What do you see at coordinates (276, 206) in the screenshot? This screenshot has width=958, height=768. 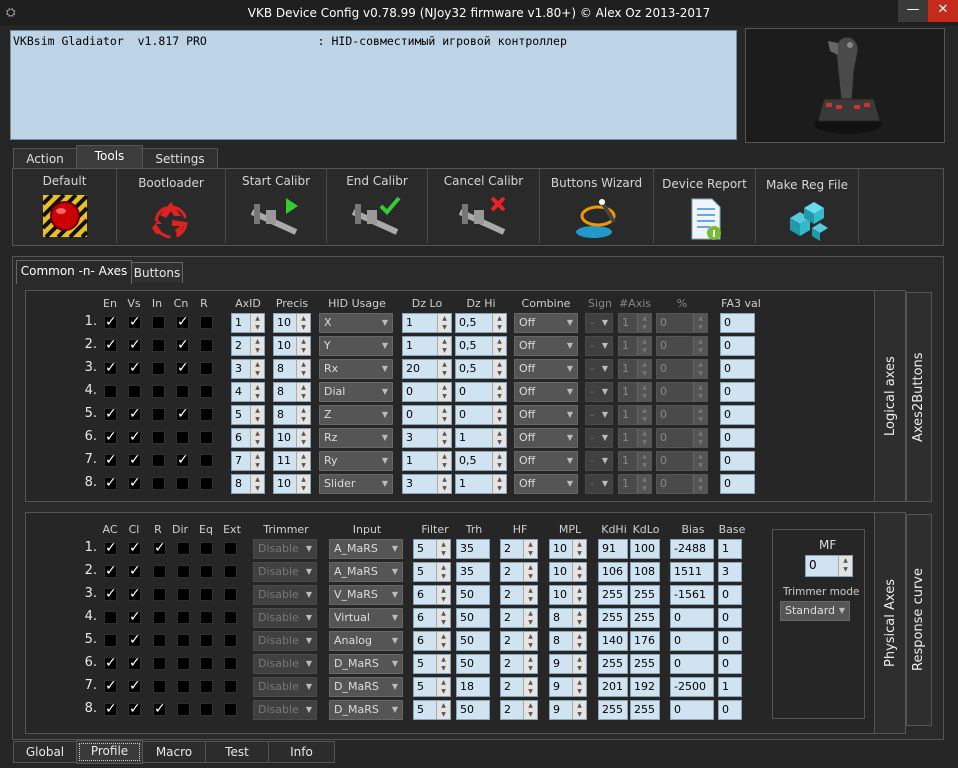 I see `start-calibr-button: Start Calibr` at bounding box center [276, 206].